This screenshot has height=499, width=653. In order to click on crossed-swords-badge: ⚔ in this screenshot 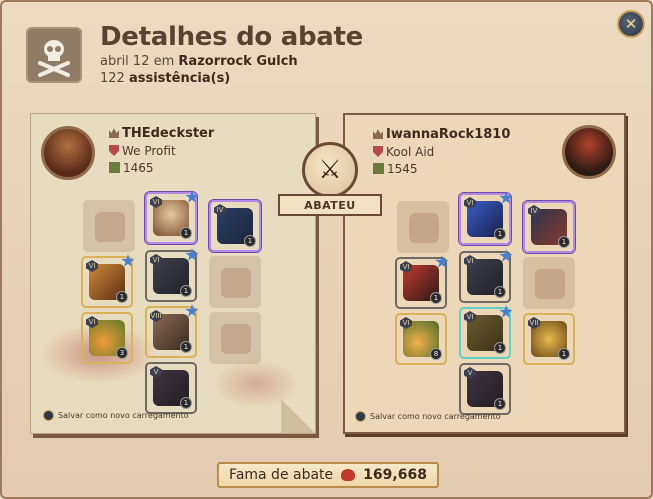, I will do `click(330, 170)`.